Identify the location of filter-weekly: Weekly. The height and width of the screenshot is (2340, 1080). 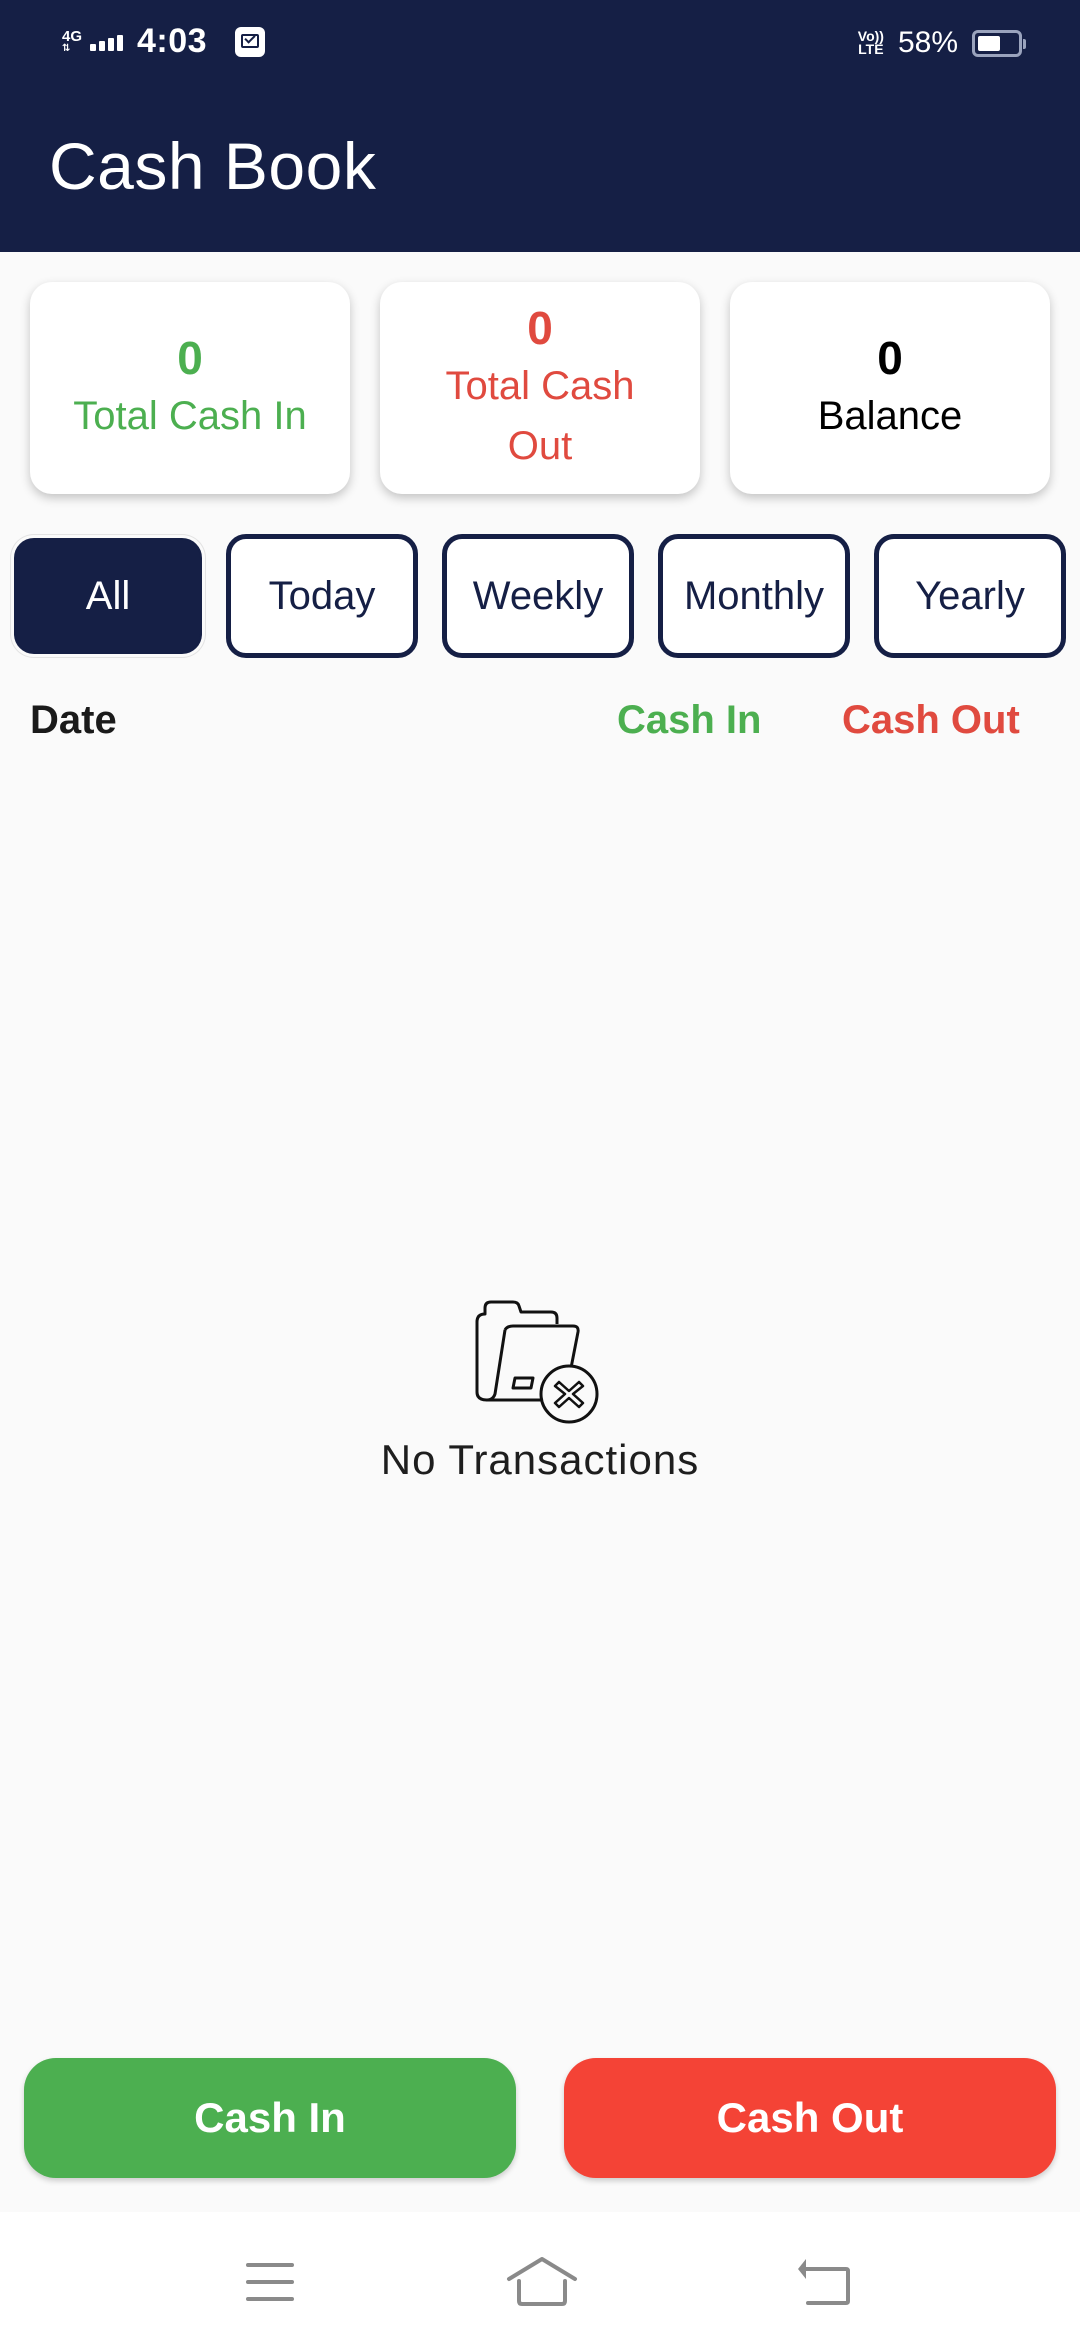
(538, 596).